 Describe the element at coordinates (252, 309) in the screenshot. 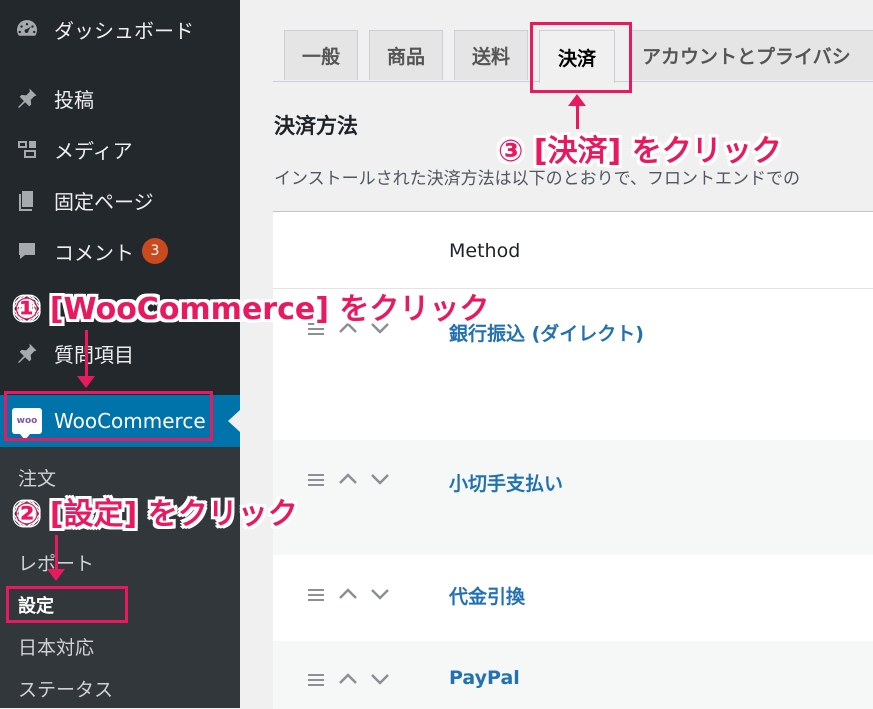

I see `annotation-step1: ① [WooCommerce] をクリック` at that location.